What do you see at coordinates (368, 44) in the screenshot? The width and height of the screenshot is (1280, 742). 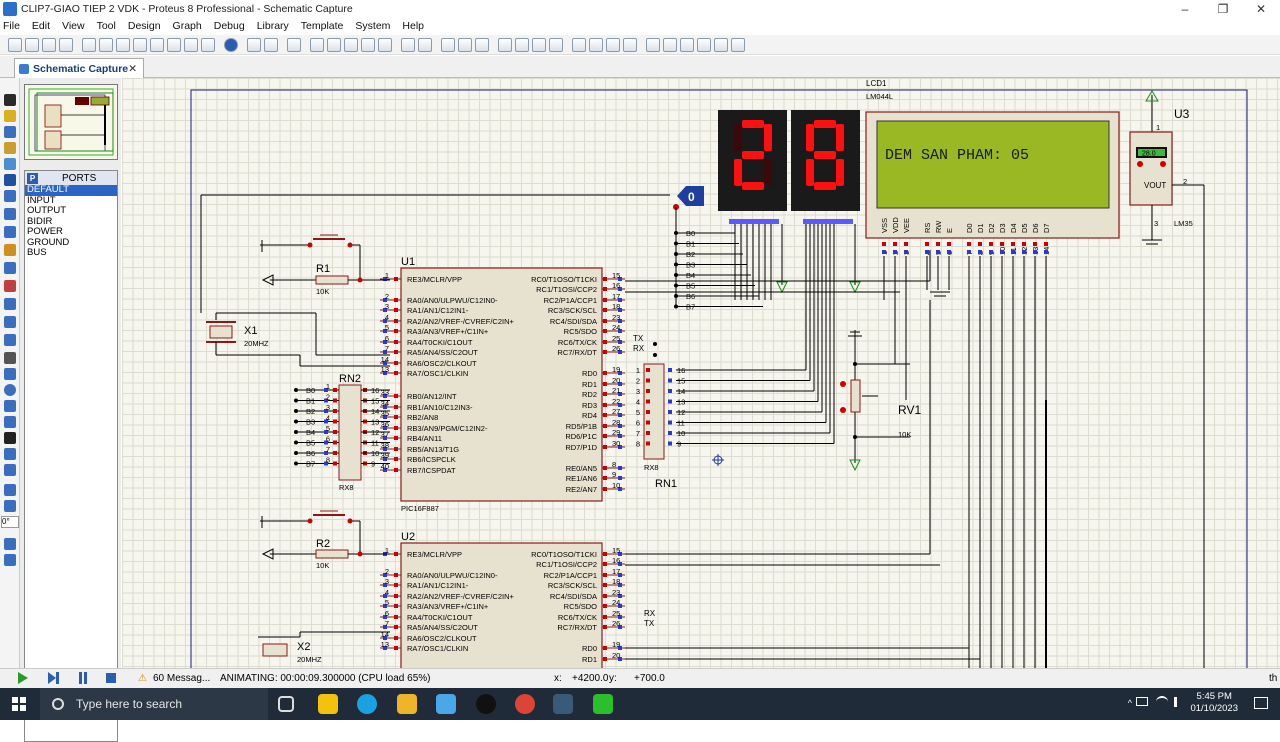 I see `zoom-all-icon` at bounding box center [368, 44].